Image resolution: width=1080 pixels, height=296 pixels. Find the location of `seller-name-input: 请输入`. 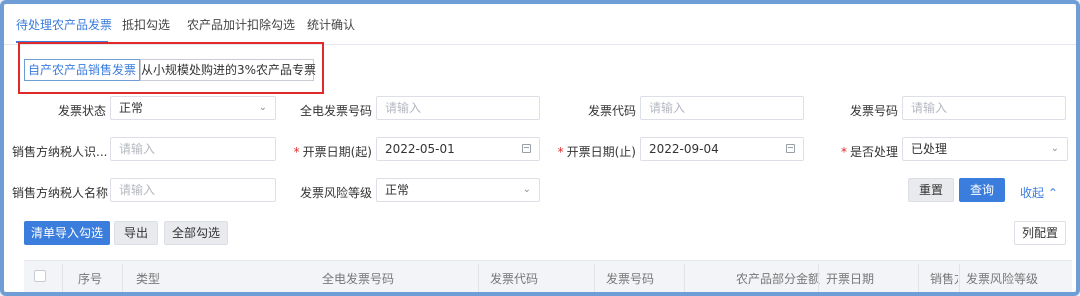

seller-name-input: 请输入 is located at coordinates (193, 190).